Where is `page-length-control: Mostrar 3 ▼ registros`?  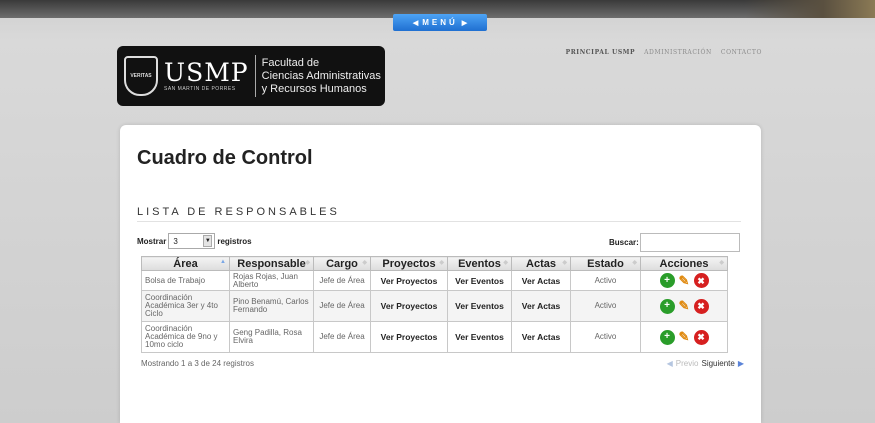 page-length-control: Mostrar 3 ▼ registros is located at coordinates (194, 241).